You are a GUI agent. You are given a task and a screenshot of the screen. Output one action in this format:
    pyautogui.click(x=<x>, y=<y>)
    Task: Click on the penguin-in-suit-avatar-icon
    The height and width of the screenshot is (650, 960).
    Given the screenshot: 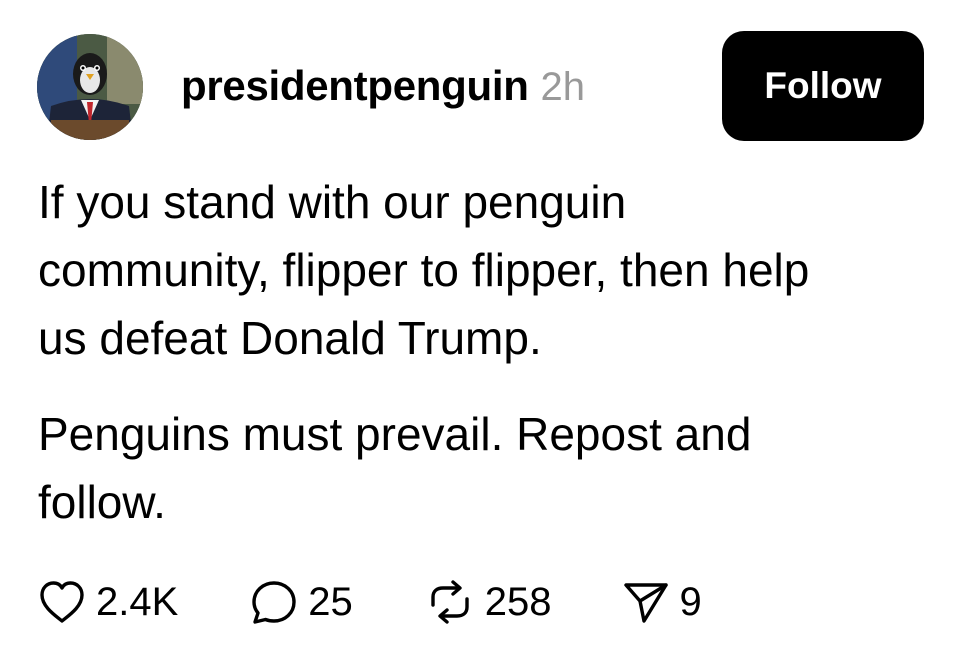 What is the action you would take?
    pyautogui.click(x=90, y=87)
    